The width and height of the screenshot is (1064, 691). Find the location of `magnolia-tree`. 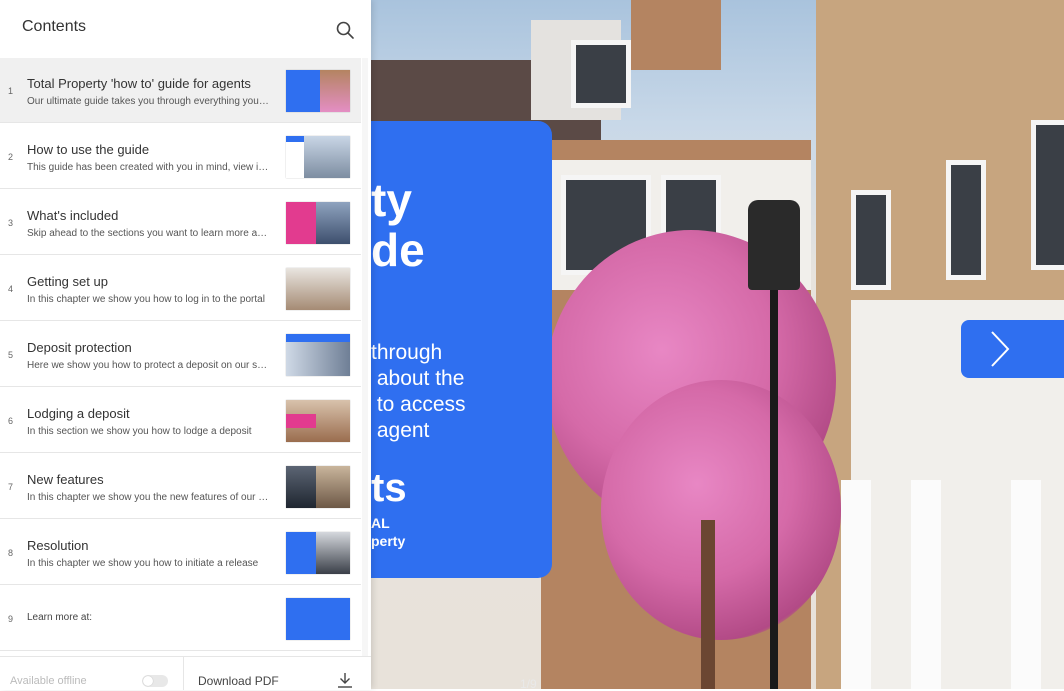

magnolia-tree is located at coordinates (721, 510).